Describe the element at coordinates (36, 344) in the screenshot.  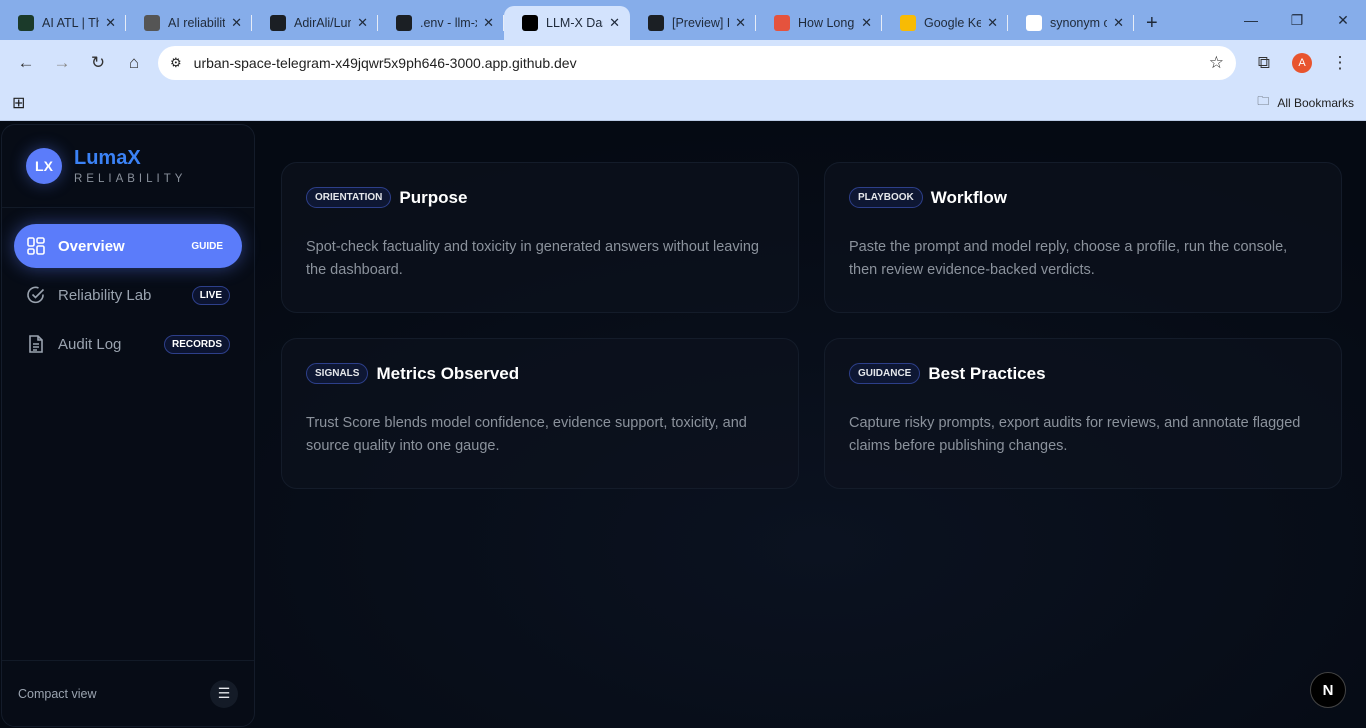
I see `document-icon` at that location.